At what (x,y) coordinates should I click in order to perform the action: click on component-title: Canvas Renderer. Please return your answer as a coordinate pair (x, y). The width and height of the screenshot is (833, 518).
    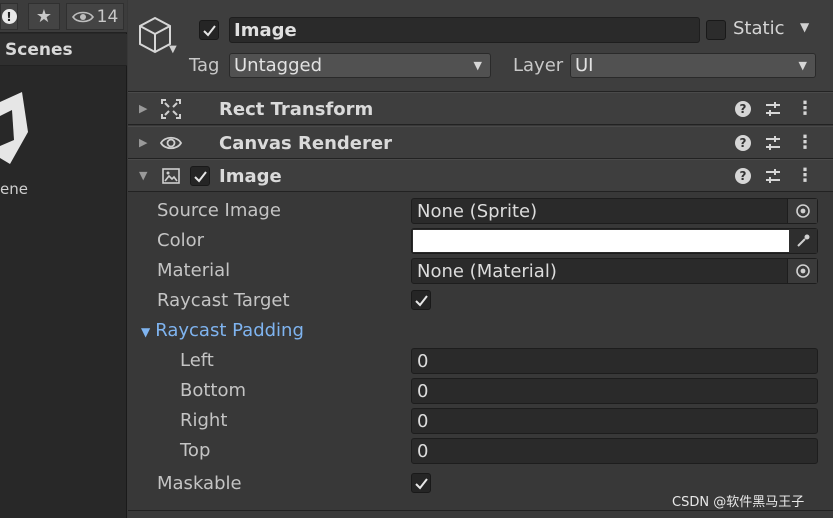
    Looking at the image, I should click on (305, 143).